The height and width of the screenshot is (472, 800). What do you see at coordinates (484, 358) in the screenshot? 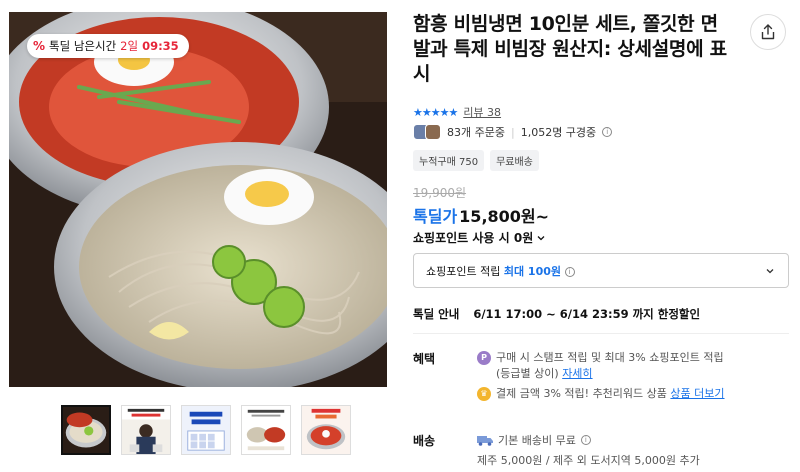
I see `point-icon: P` at bounding box center [484, 358].